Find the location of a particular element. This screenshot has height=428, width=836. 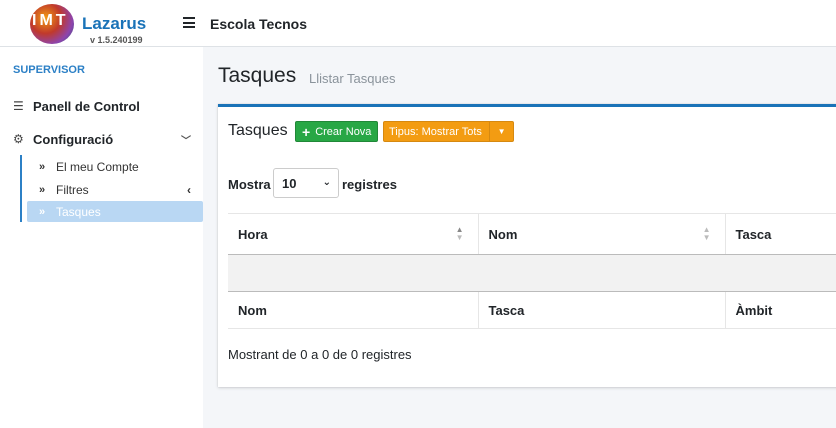

sidebar-subitem-el-meu-compte: » El meu Compte is located at coordinates (115, 166).